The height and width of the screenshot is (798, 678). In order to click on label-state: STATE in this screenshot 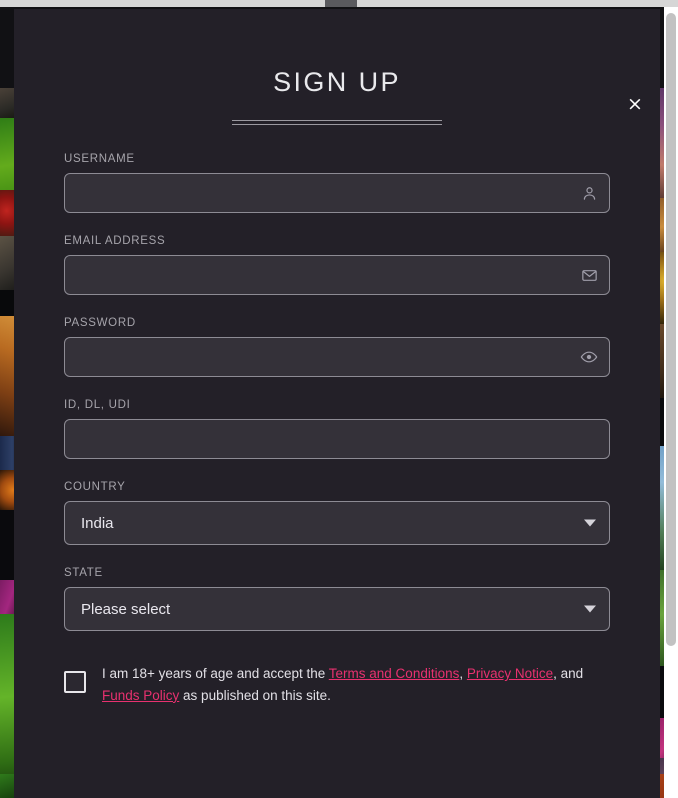, I will do `click(83, 573)`.